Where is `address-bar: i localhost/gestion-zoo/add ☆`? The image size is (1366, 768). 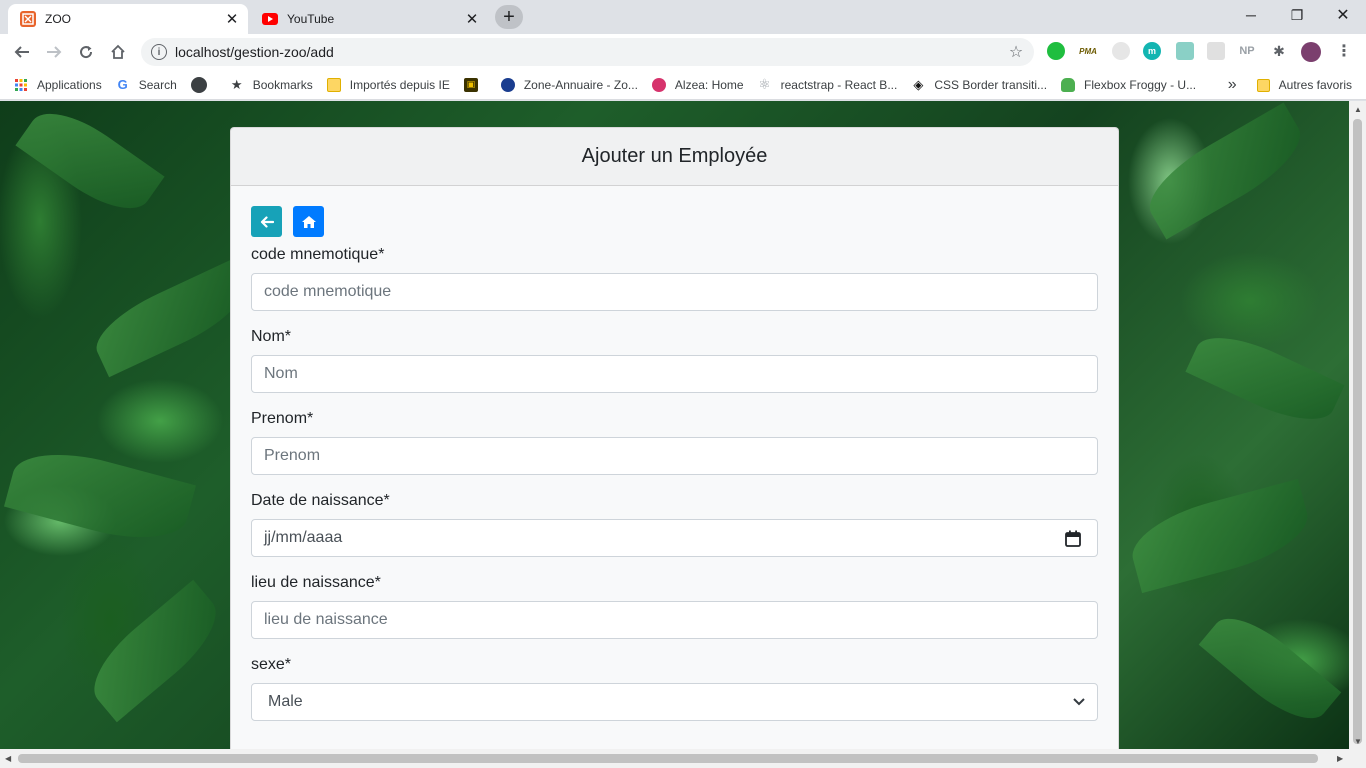
address-bar: i localhost/gestion-zoo/add ☆ is located at coordinates (587, 52).